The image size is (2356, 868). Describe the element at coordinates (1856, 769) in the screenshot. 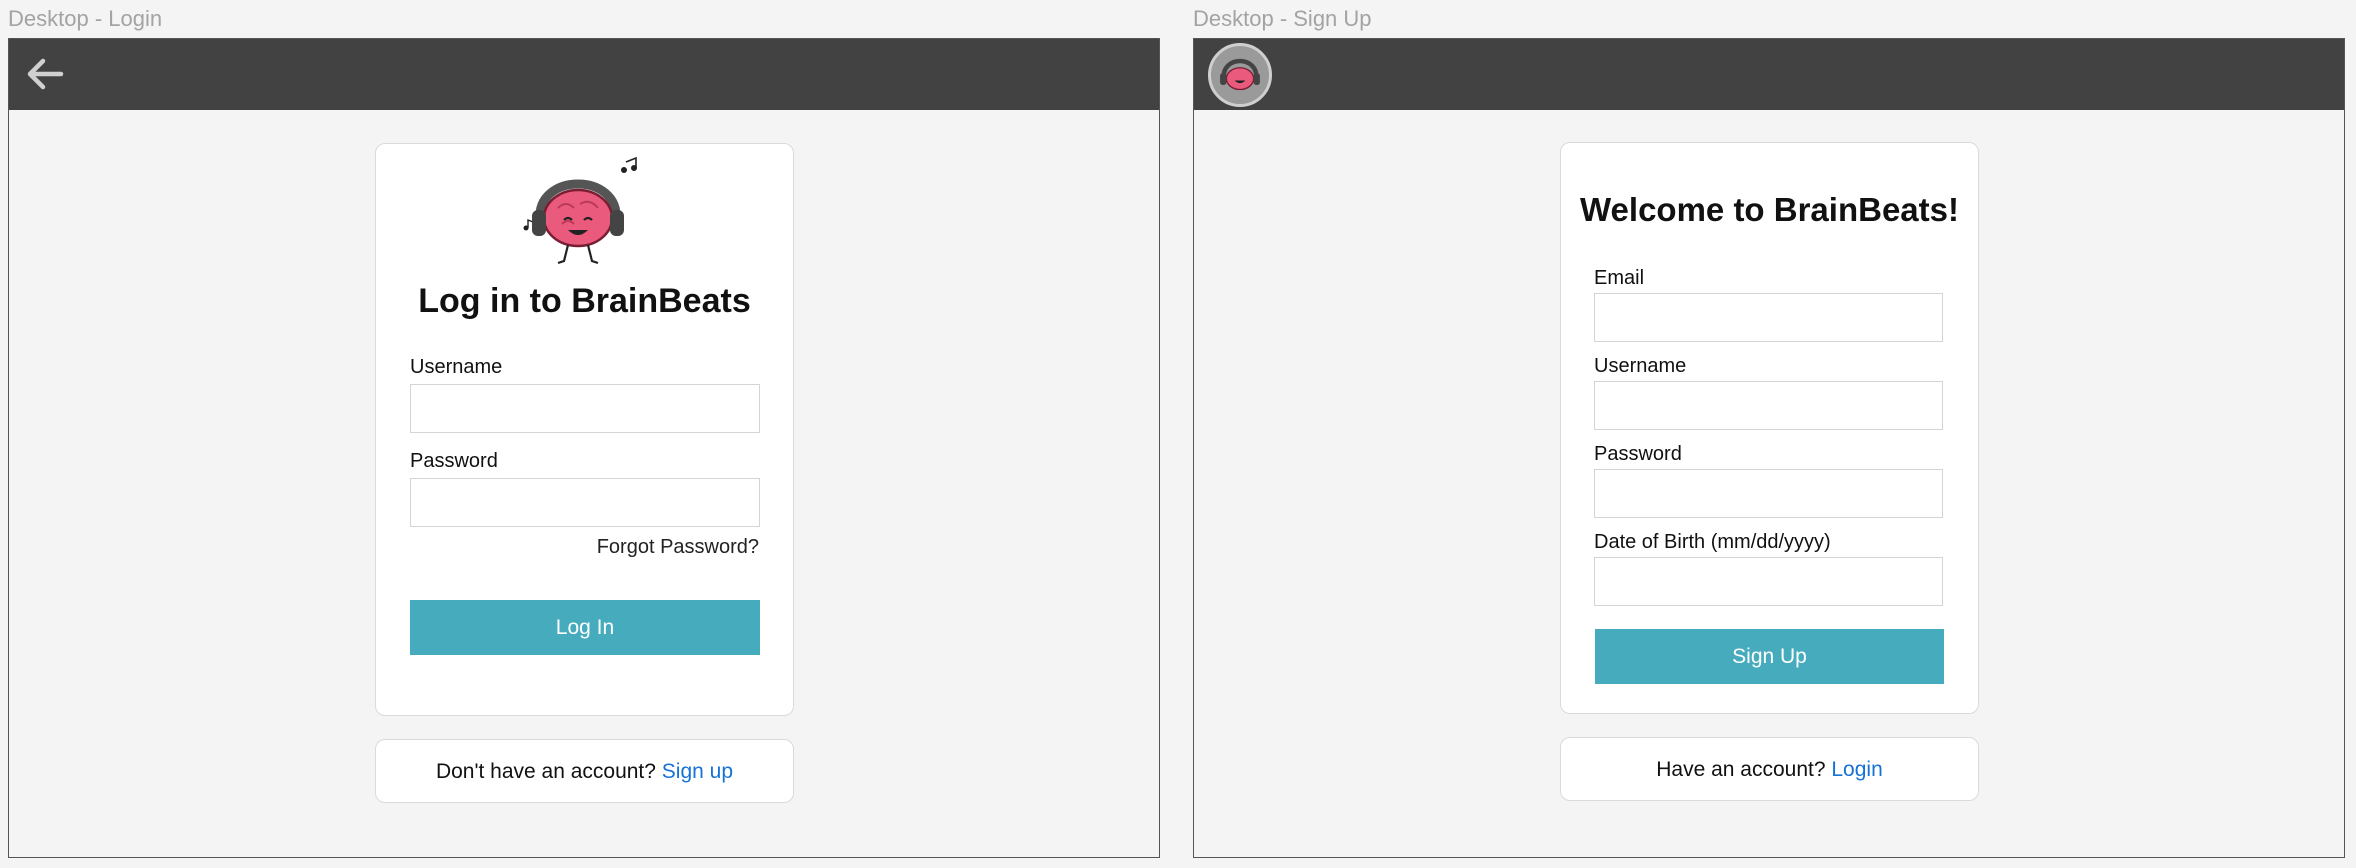

I see `login-link: Login` at that location.